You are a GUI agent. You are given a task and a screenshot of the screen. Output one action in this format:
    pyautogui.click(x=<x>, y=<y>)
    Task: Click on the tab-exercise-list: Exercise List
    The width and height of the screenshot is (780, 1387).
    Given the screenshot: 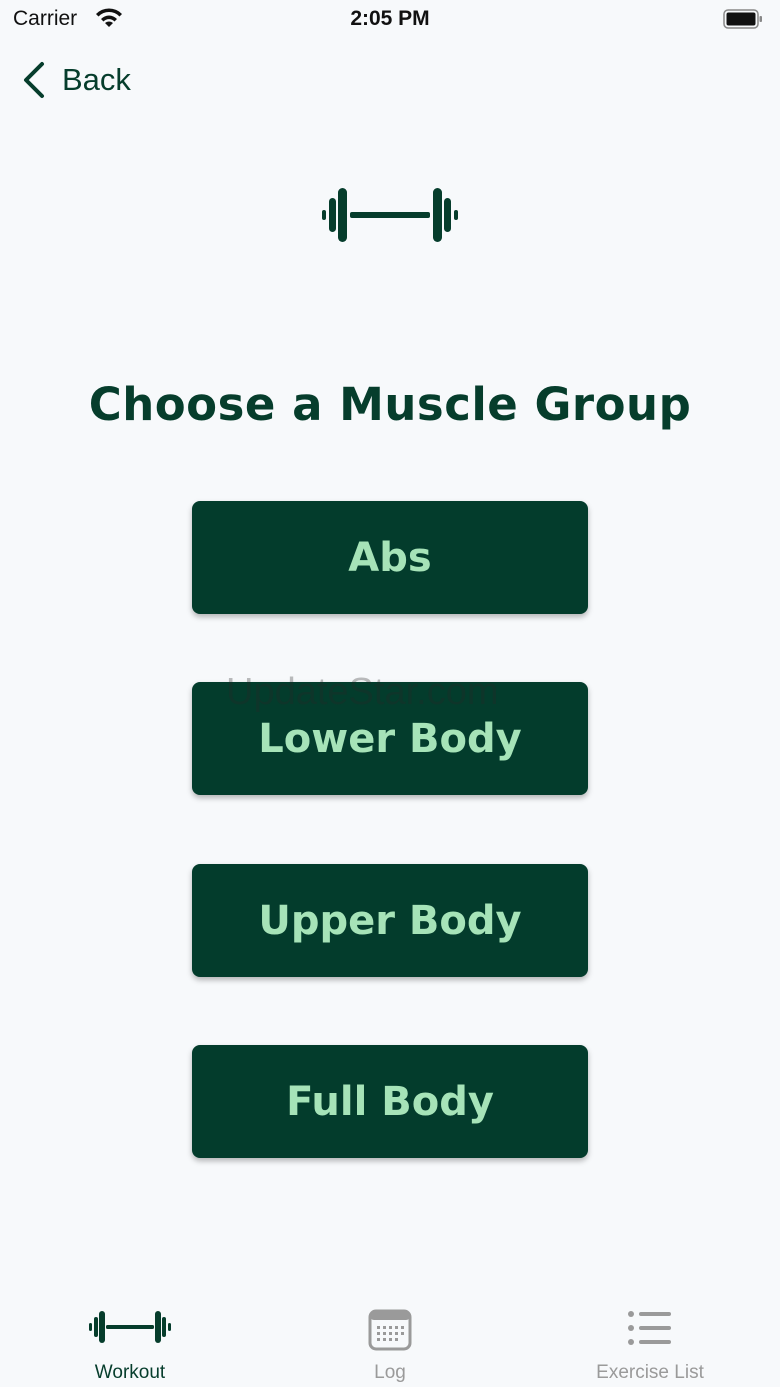 What is the action you would take?
    pyautogui.click(x=650, y=1342)
    